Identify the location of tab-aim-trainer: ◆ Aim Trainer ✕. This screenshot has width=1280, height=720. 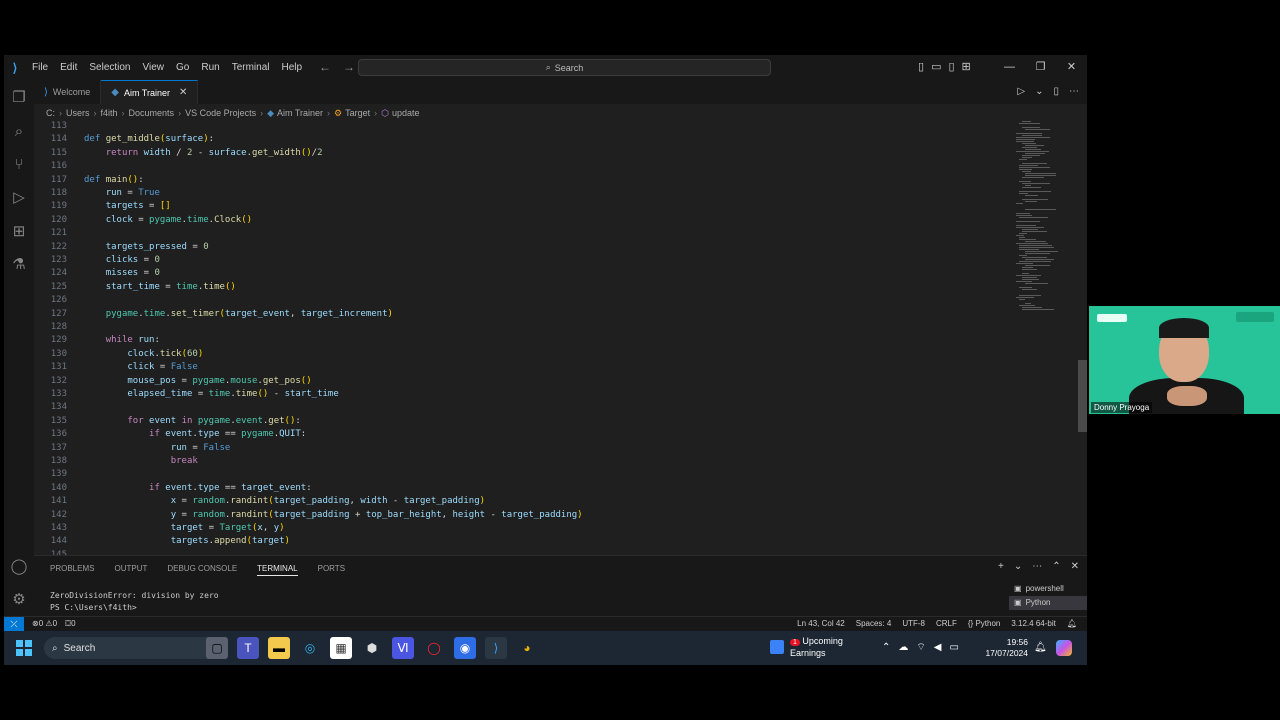
(150, 92).